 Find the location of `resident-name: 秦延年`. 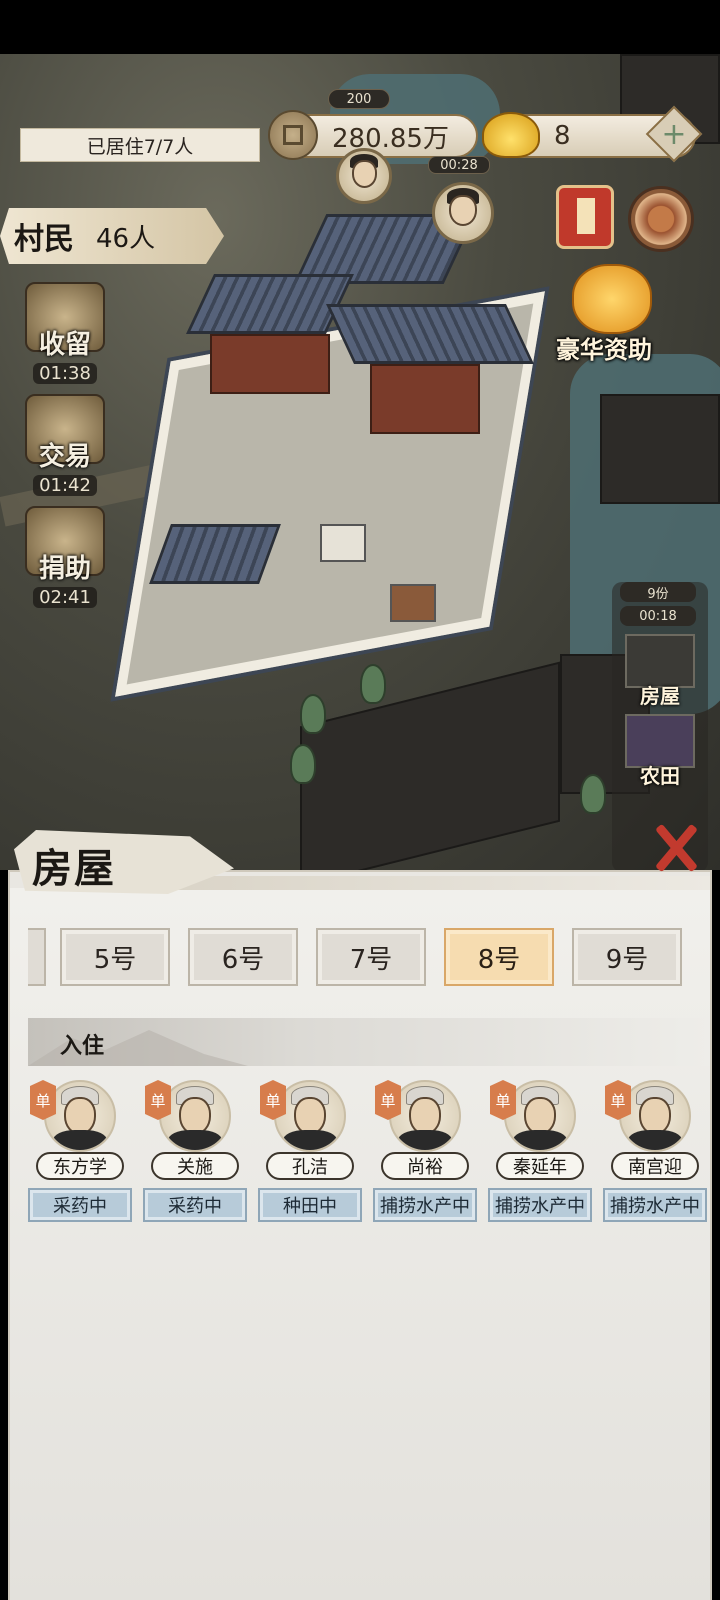

resident-name: 秦延年 is located at coordinates (540, 1166).